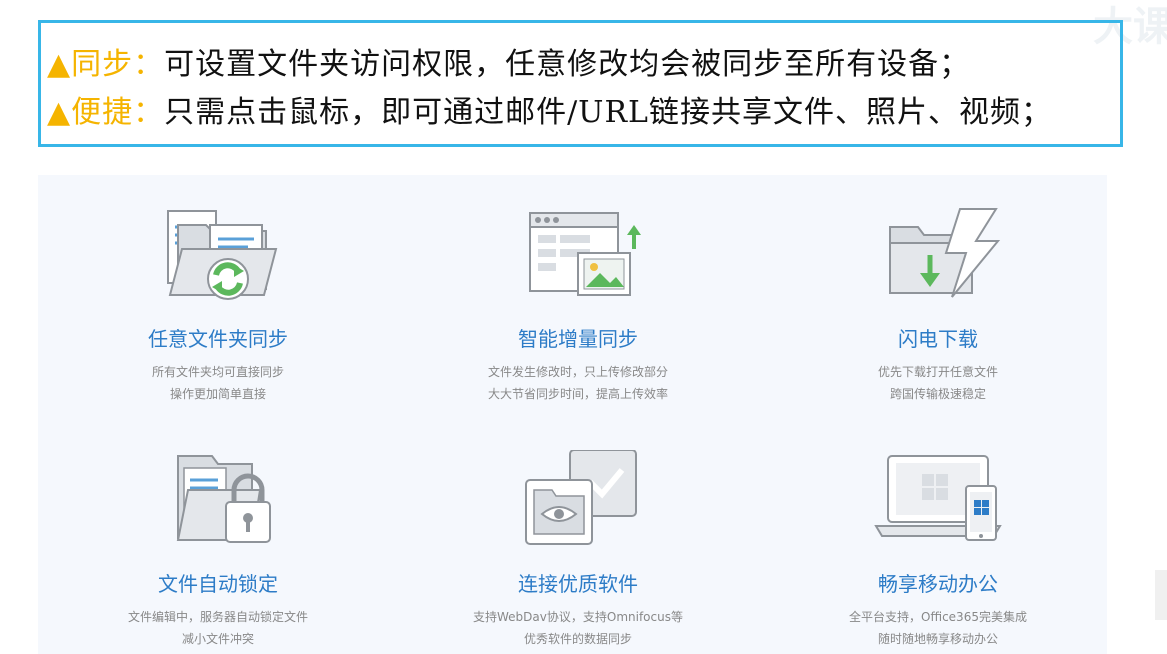 This screenshot has width=1167, height=654. I want to click on file-lock-icon, so click(223, 499).